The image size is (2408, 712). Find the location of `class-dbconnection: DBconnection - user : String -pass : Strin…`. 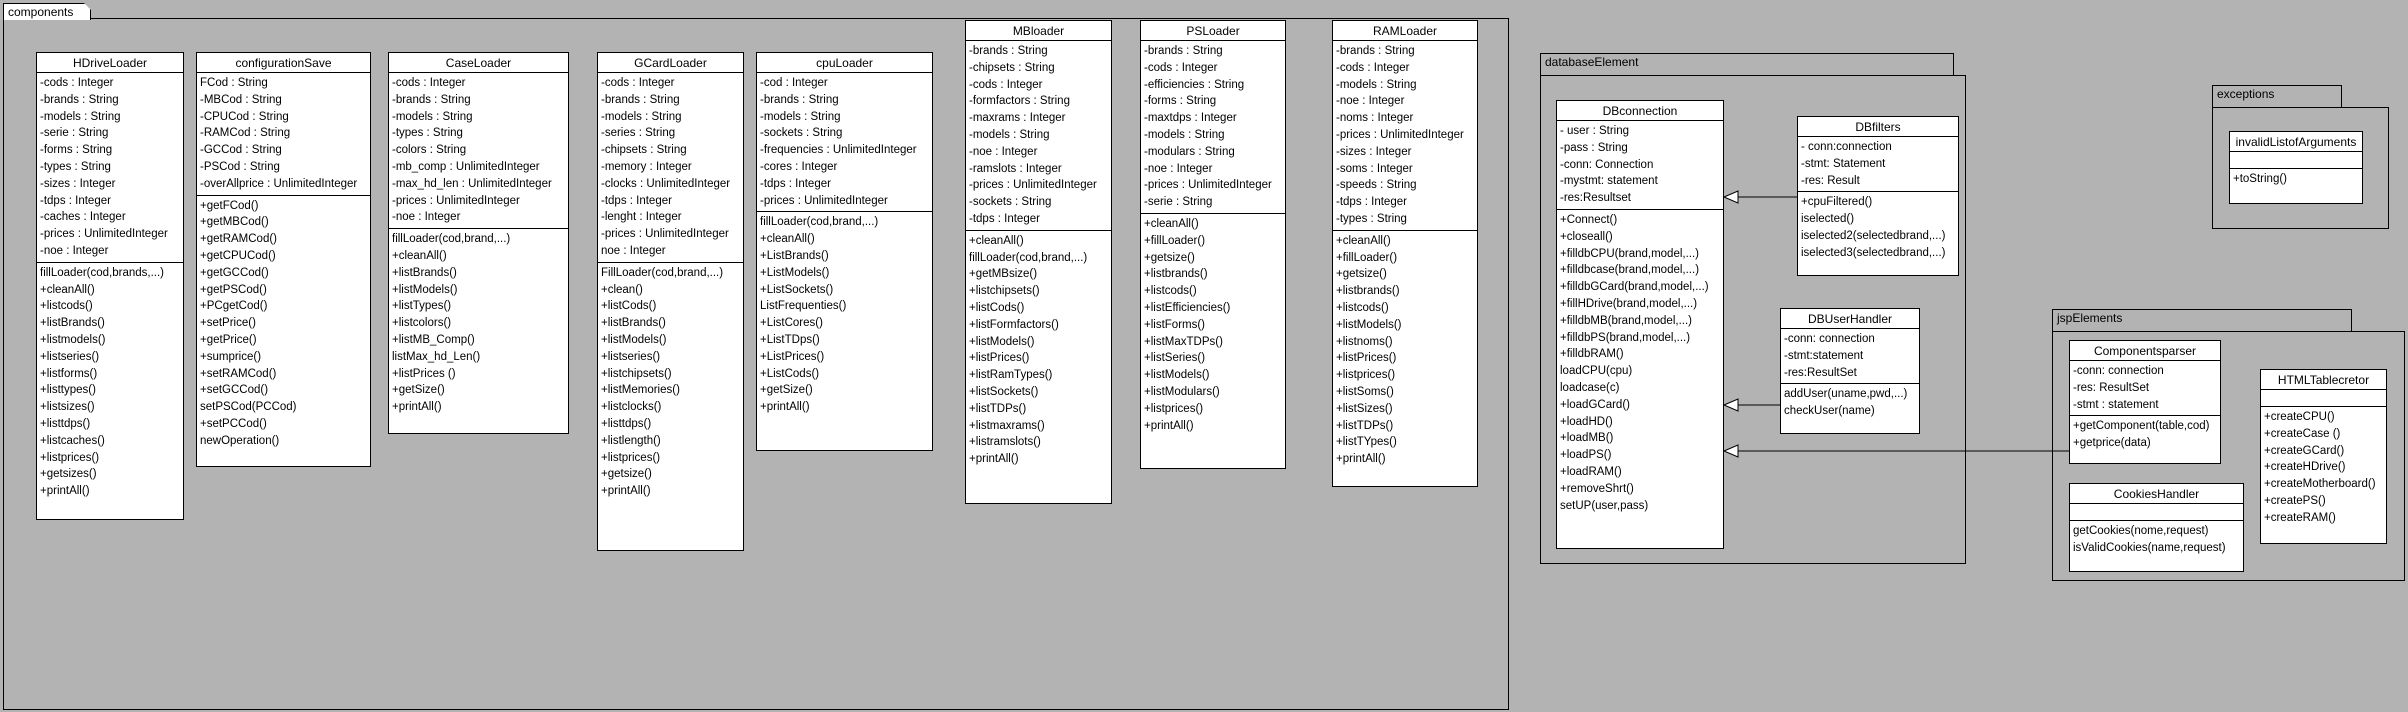

class-dbconnection: DBconnection - user : String -pass : Strin… is located at coordinates (1640, 324).